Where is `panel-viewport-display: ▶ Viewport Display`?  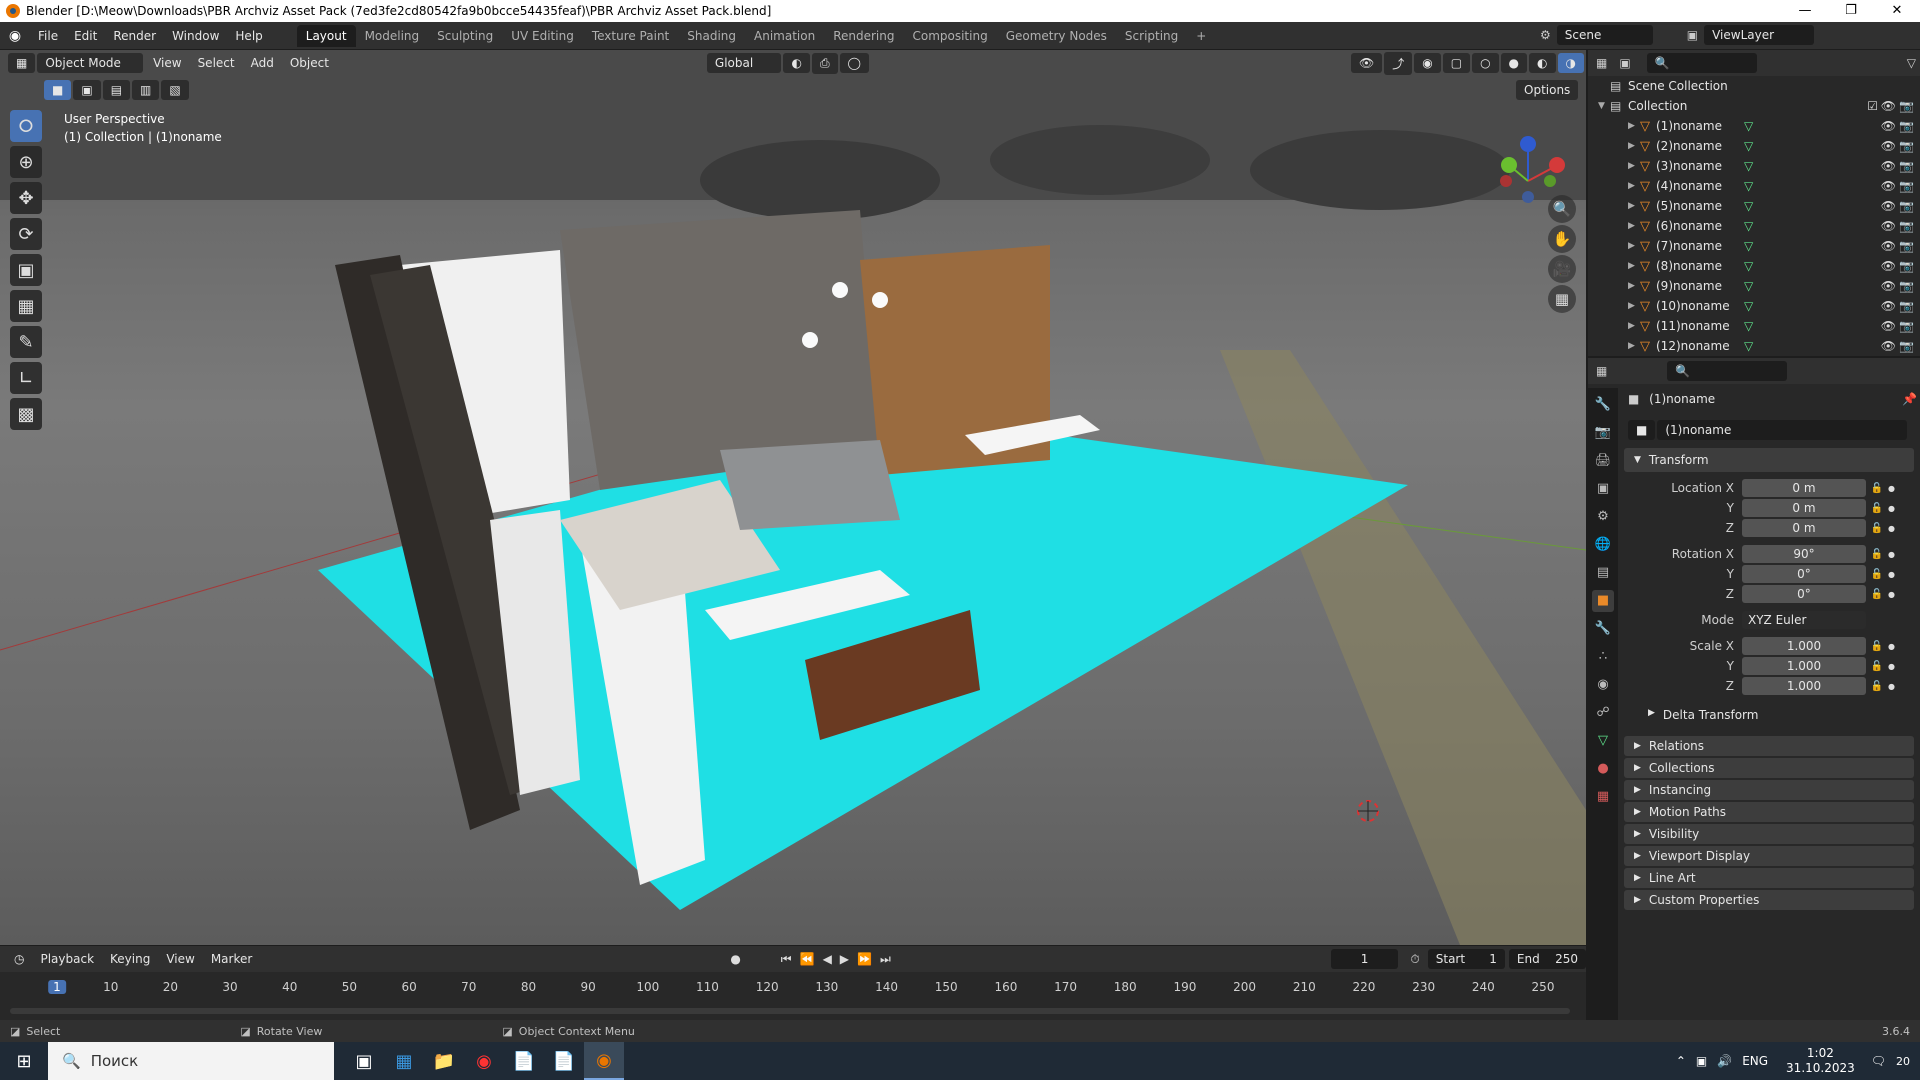 panel-viewport-display: ▶ Viewport Display is located at coordinates (1769, 856).